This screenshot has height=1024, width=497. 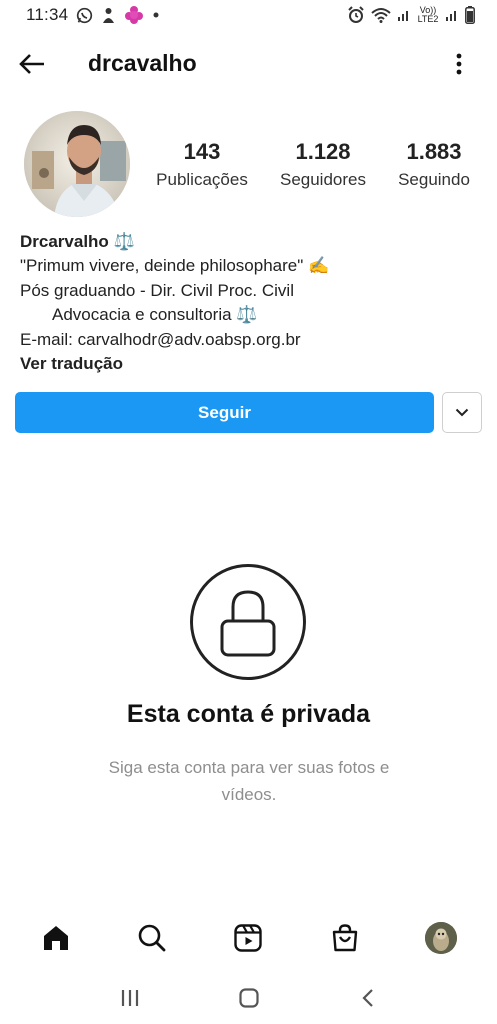 What do you see at coordinates (202, 165) in the screenshot?
I see `stat-posts: 143 Publicações` at bounding box center [202, 165].